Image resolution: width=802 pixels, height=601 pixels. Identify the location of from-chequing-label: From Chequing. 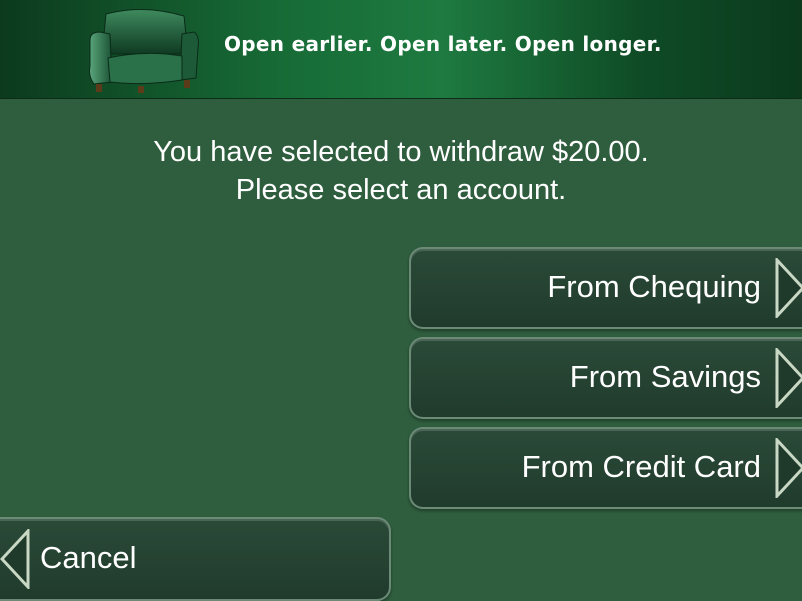
(654, 286).